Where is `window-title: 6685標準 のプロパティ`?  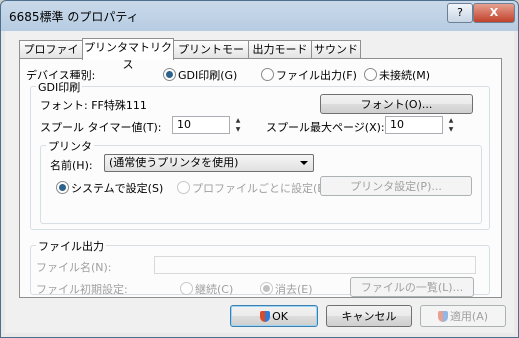
window-title: 6685標準 のプロパティ is located at coordinates (74, 17).